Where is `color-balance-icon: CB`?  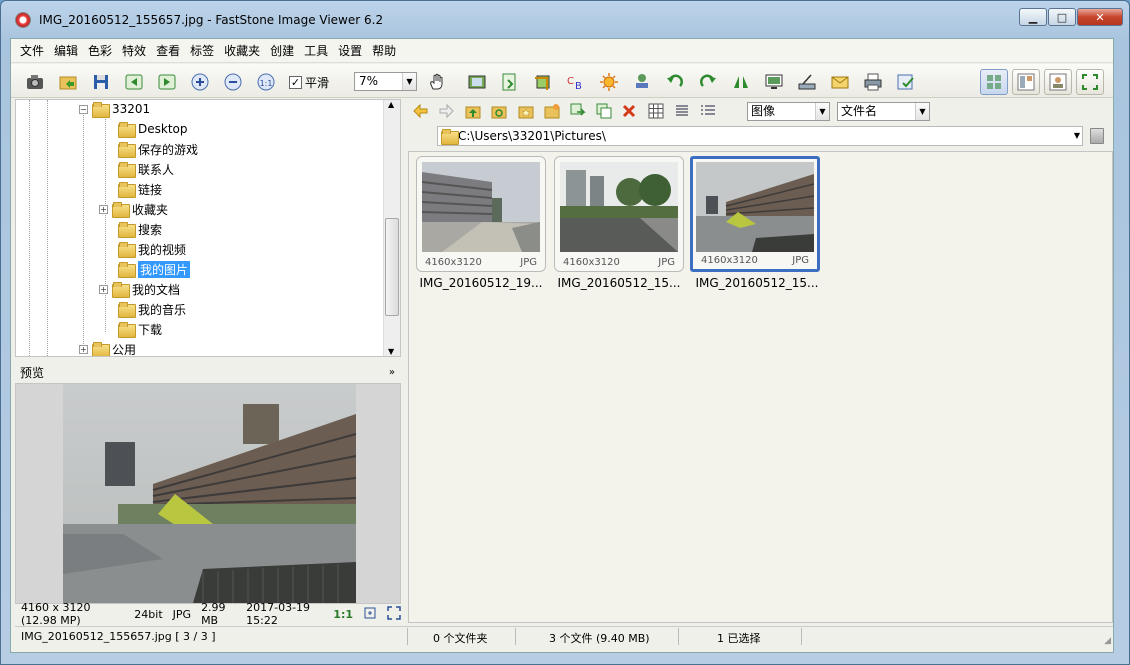 color-balance-icon: CB is located at coordinates (576, 82).